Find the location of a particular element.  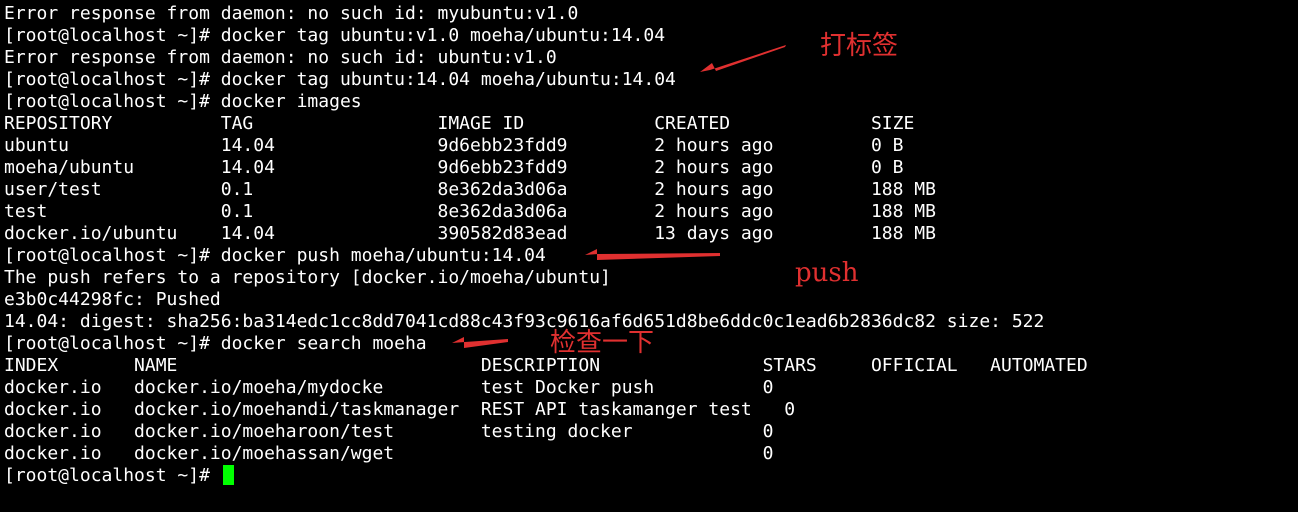

terminal-prompt: [root@localhost ~]# is located at coordinates (112, 475).